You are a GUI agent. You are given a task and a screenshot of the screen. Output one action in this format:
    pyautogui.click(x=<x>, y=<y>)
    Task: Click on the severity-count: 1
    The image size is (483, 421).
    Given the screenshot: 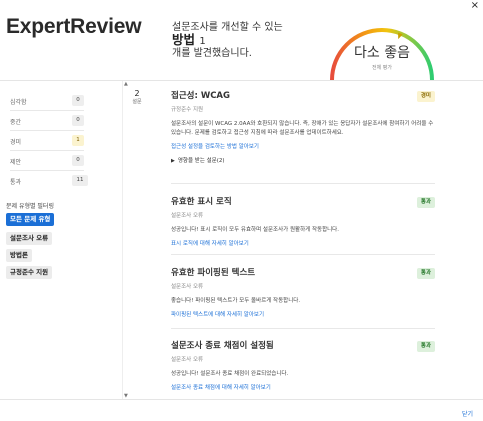 What is the action you would take?
    pyautogui.click(x=78, y=140)
    